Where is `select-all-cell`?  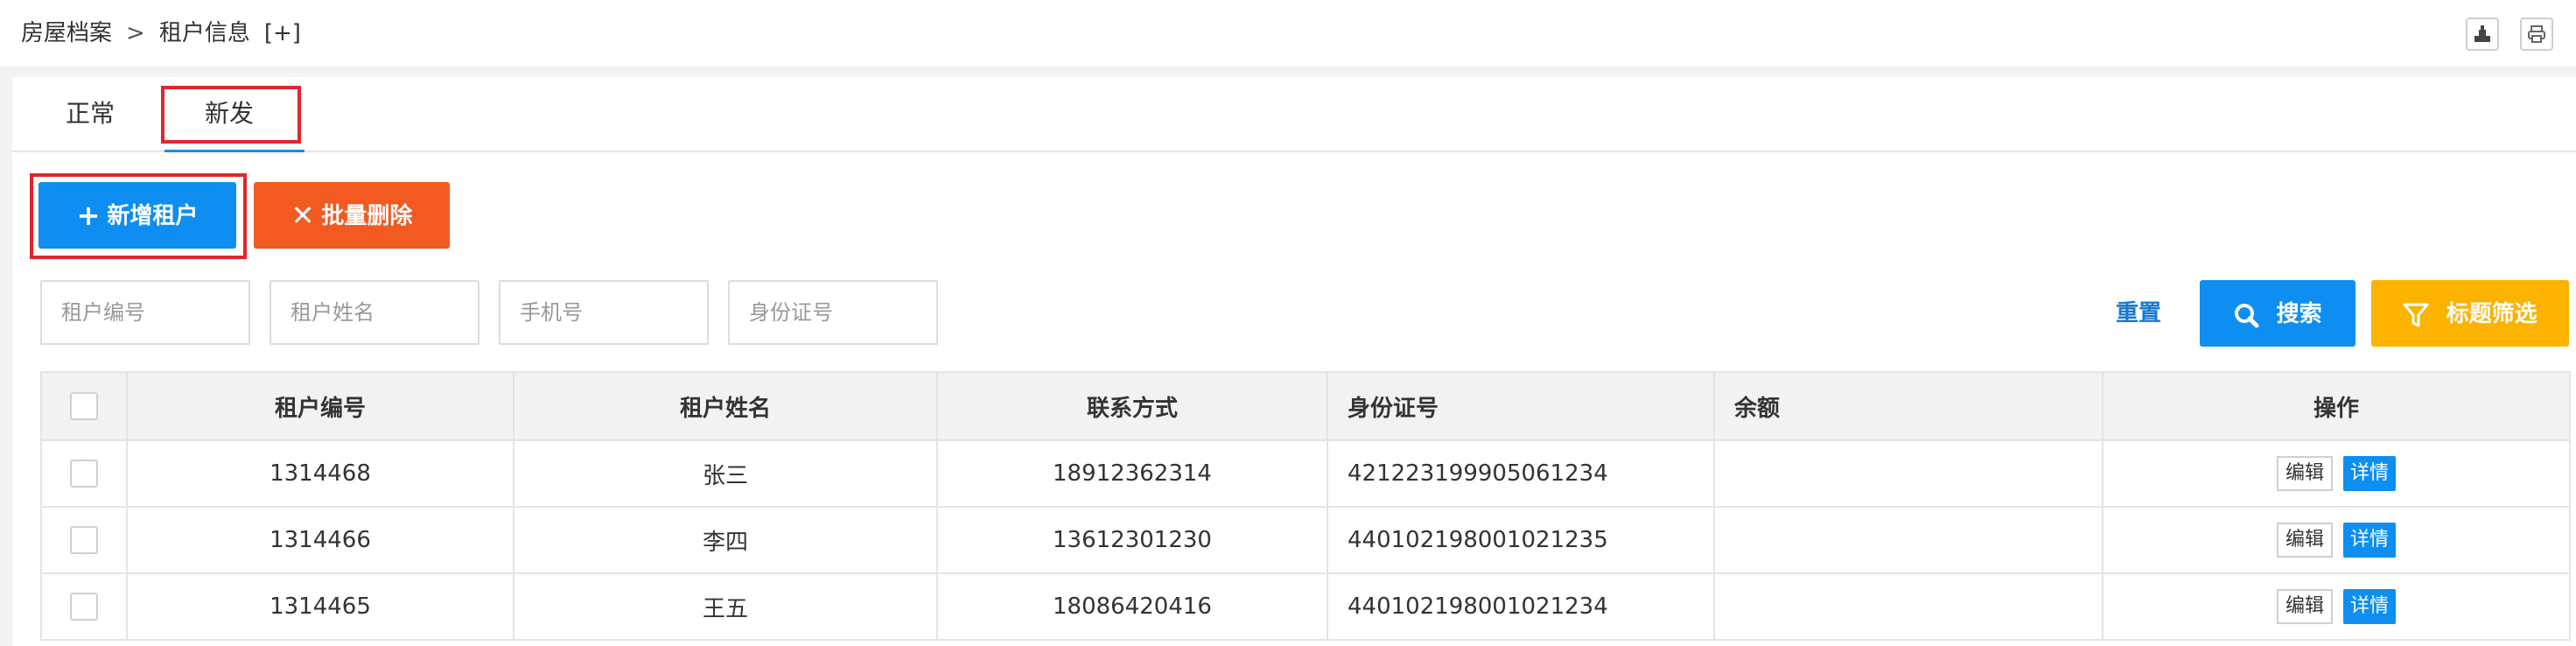
select-all-cell is located at coordinates (84, 406).